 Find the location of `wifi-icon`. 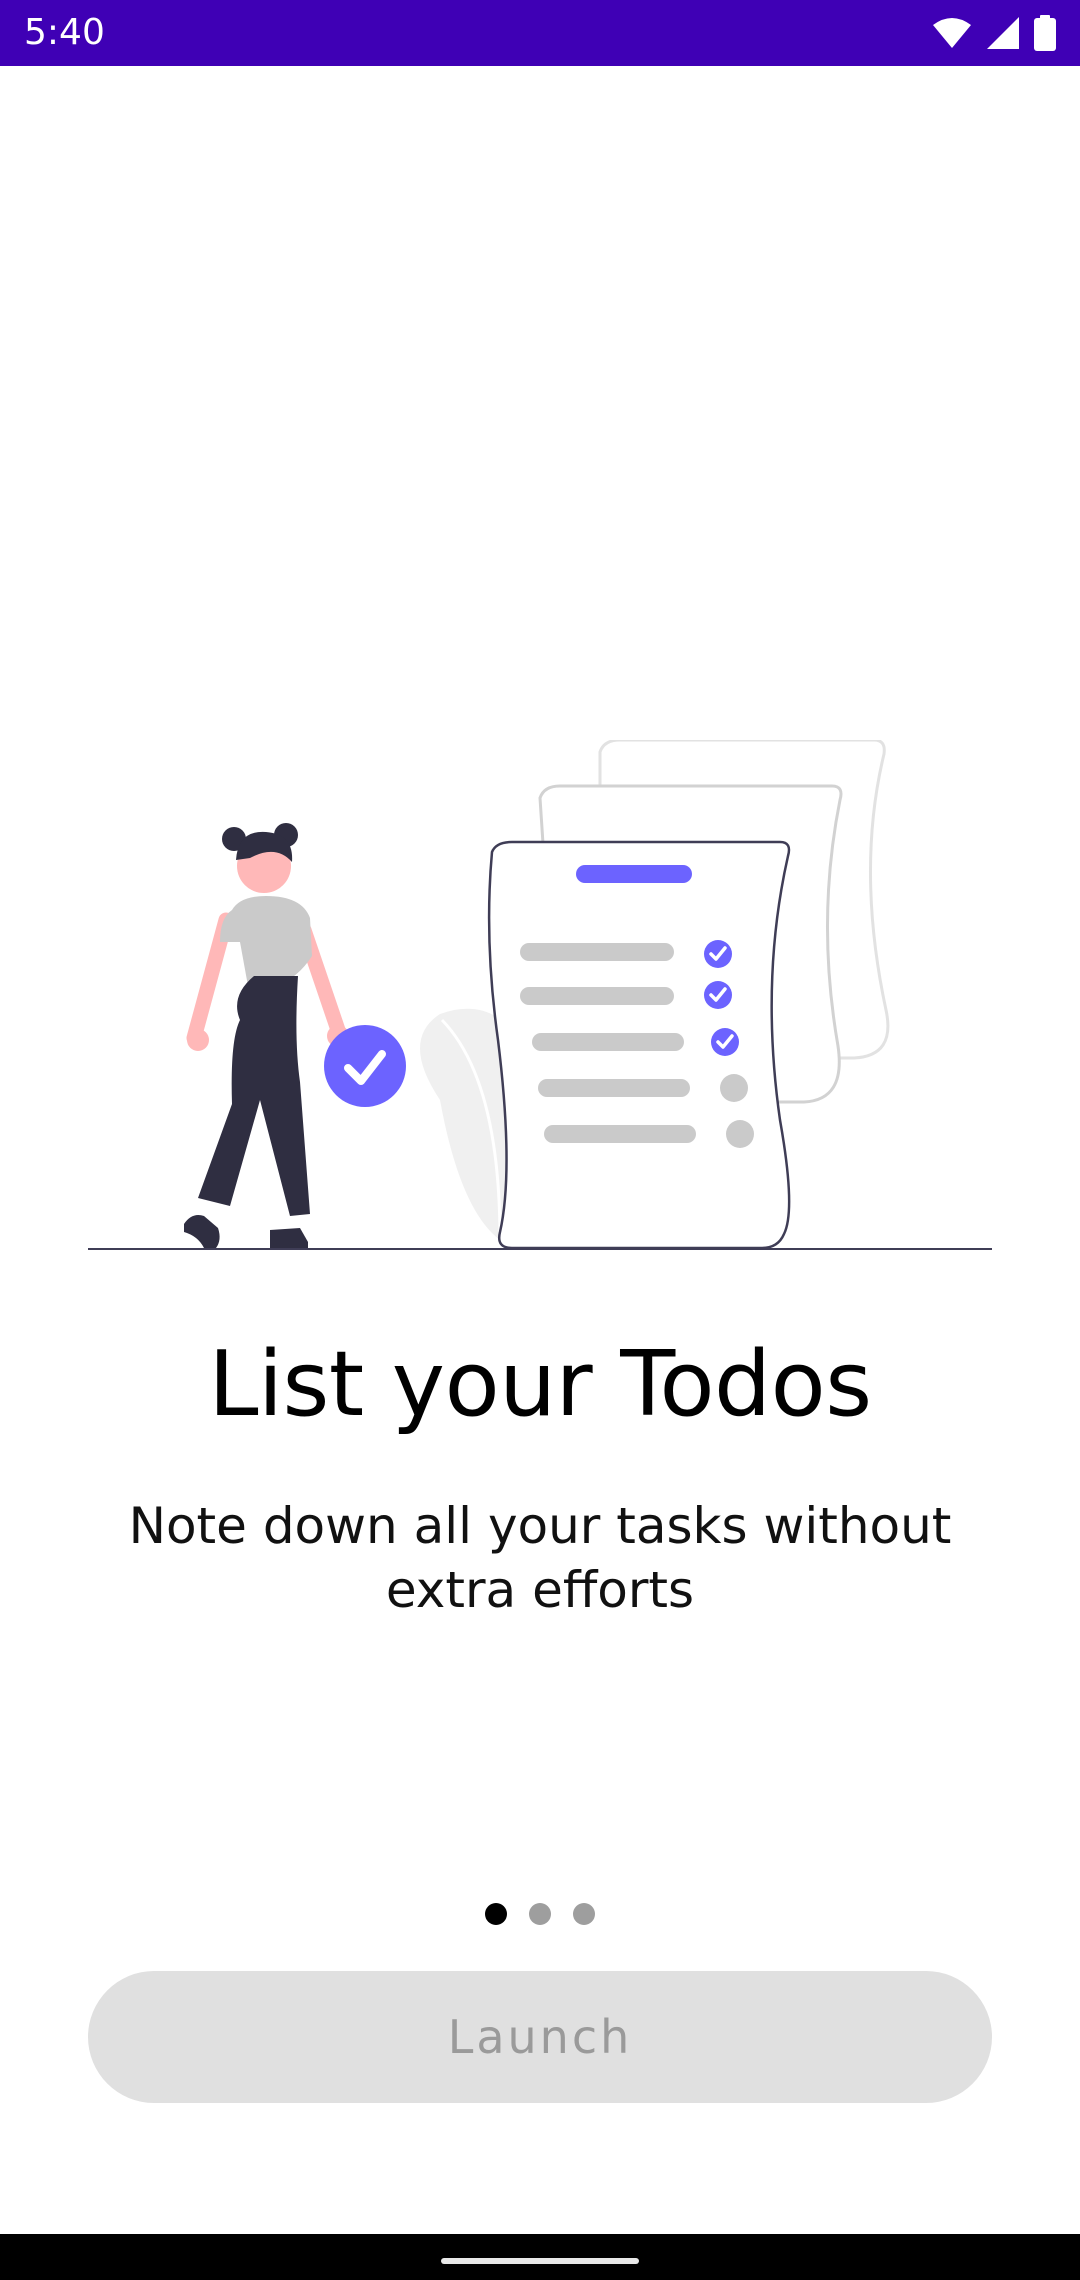

wifi-icon is located at coordinates (952, 33).